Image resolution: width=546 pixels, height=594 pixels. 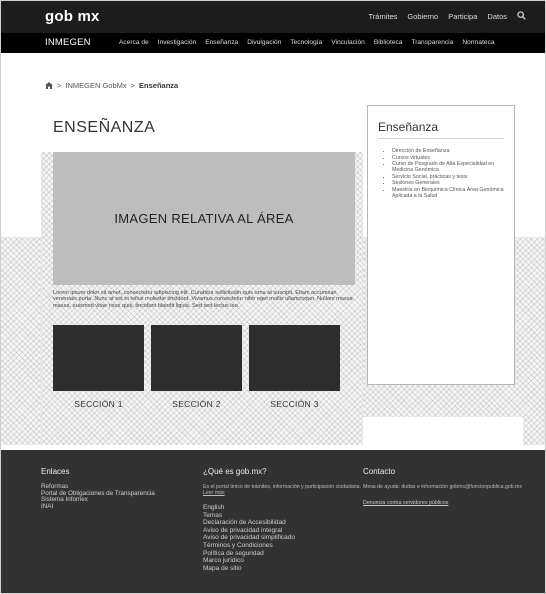 What do you see at coordinates (449, 151) in the screenshot?
I see `sidebar-item-direccion: Dirección de Enseñanza` at bounding box center [449, 151].